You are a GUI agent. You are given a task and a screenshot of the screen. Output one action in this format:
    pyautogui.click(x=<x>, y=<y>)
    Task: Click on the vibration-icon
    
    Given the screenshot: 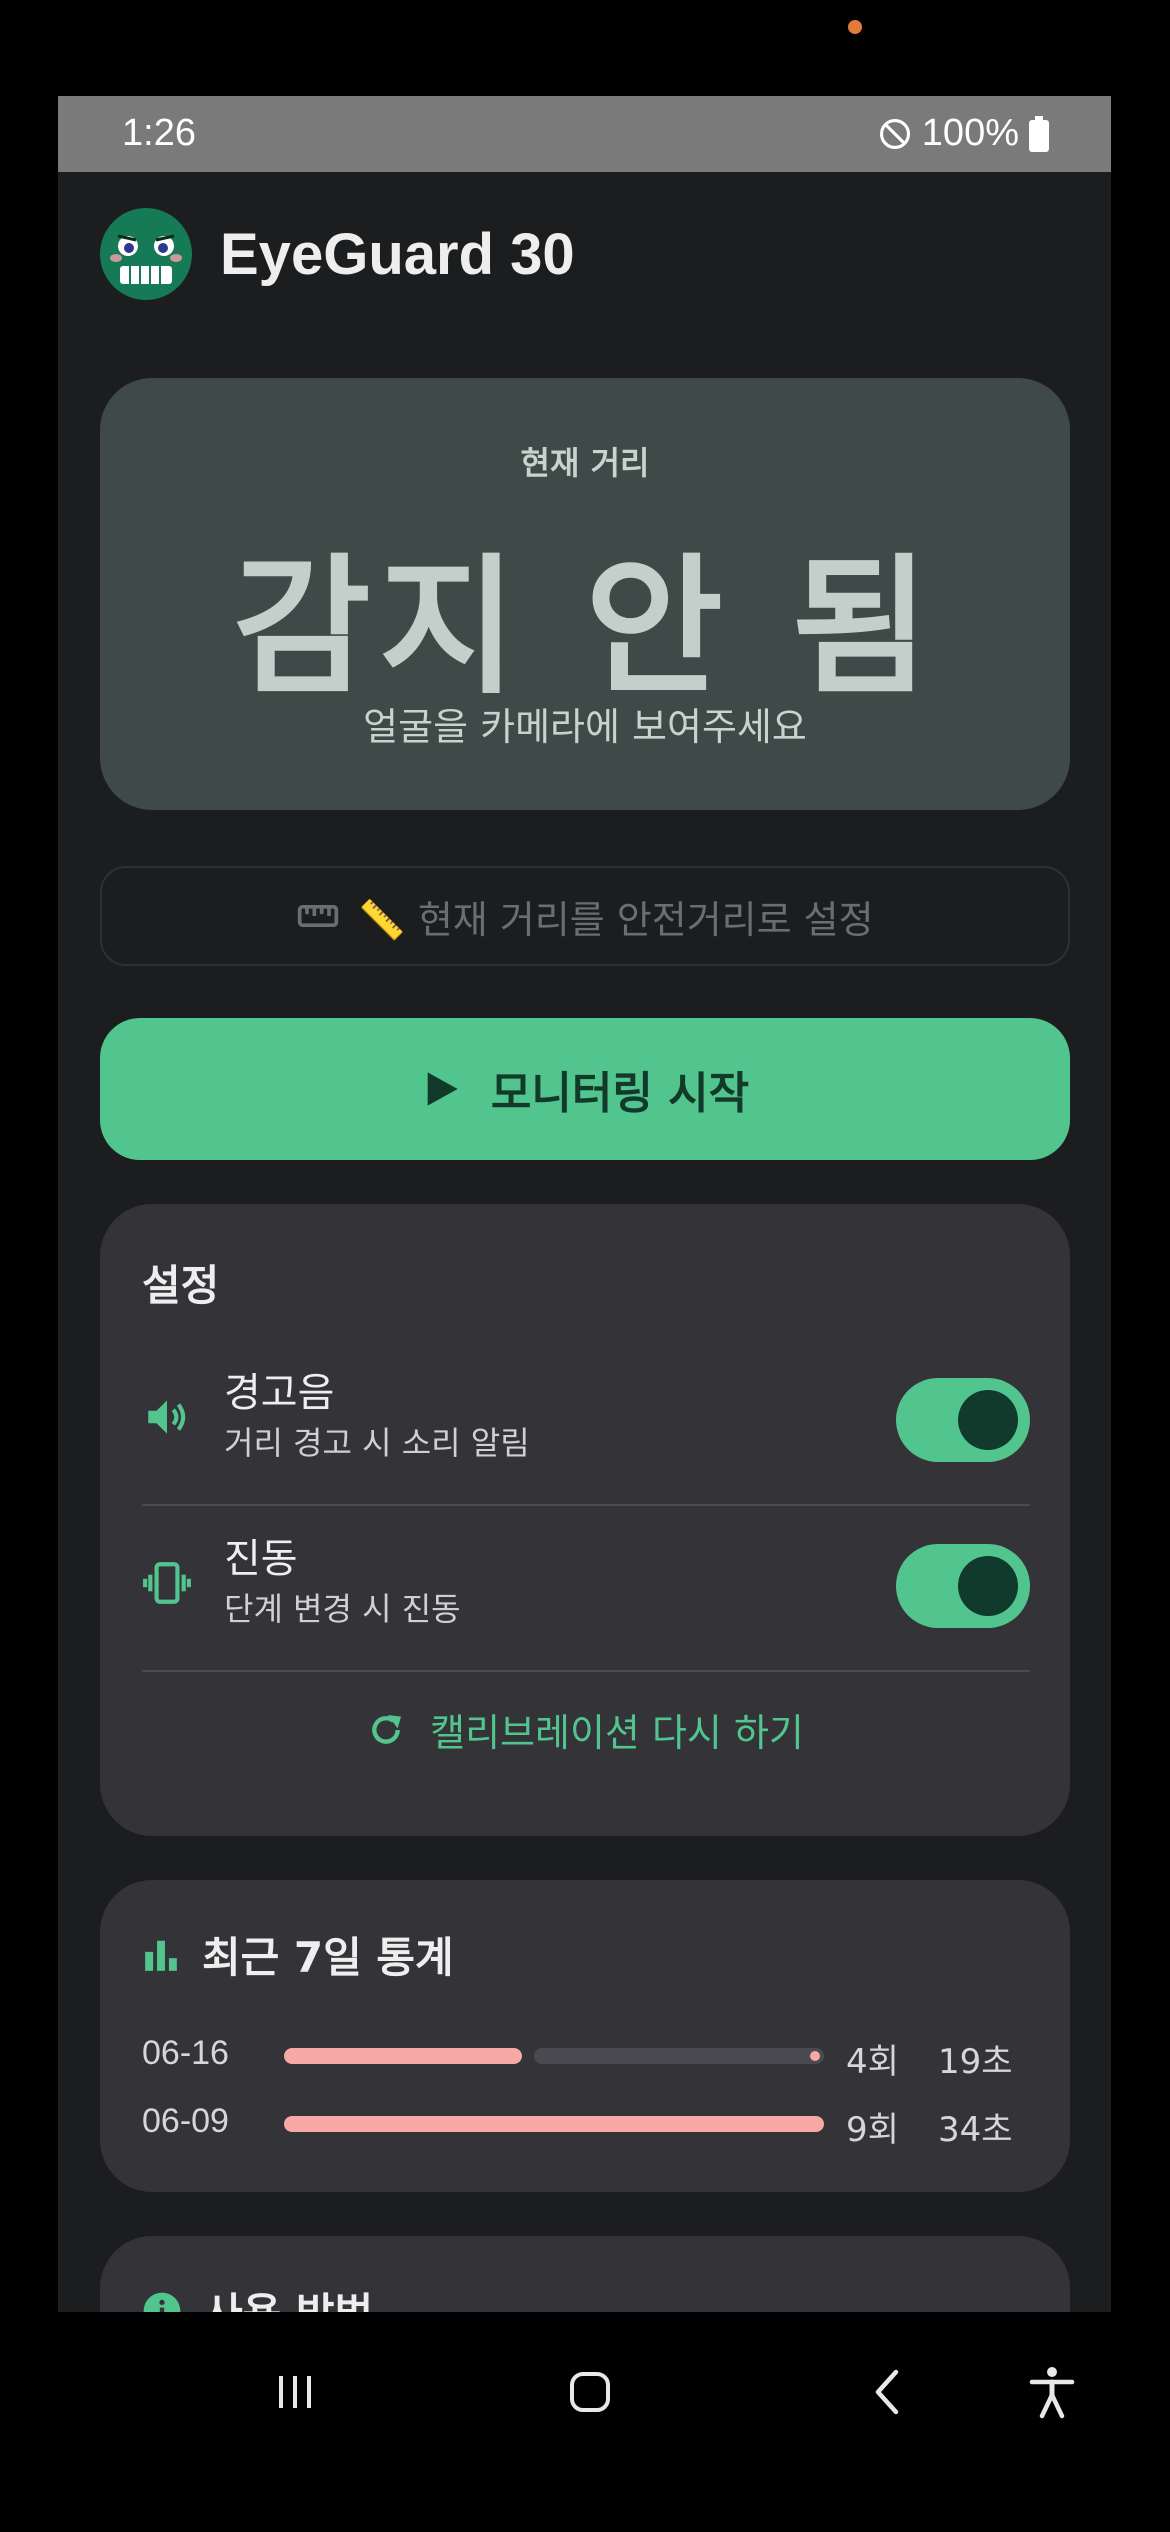 What is the action you would take?
    pyautogui.click(x=167, y=1583)
    